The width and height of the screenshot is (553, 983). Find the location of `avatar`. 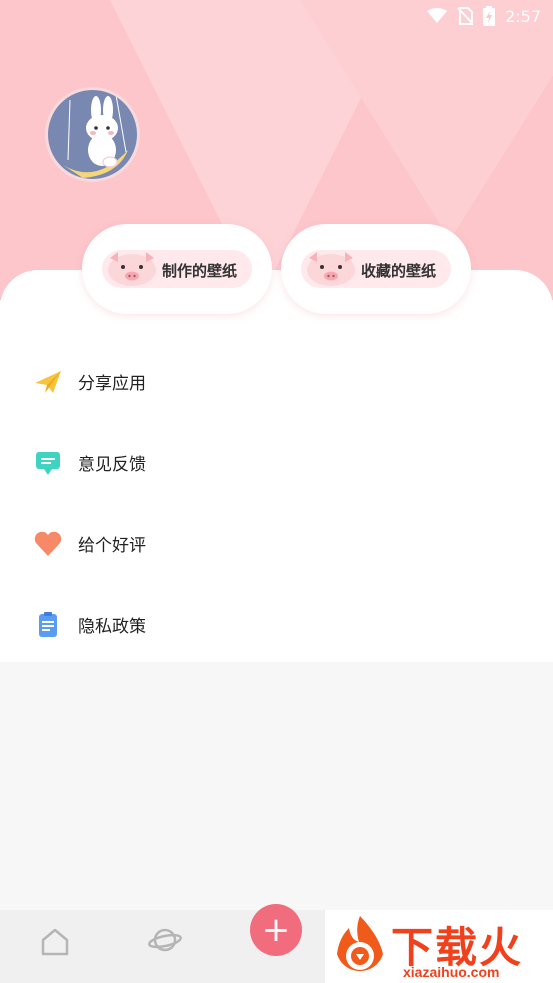

avatar is located at coordinates (92, 134).